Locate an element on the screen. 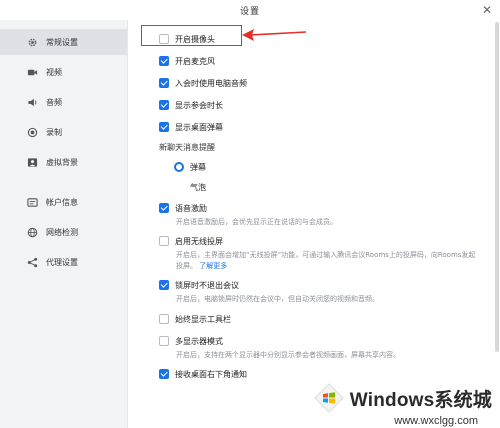  desktop-notify-checkbox is located at coordinates (164, 374).